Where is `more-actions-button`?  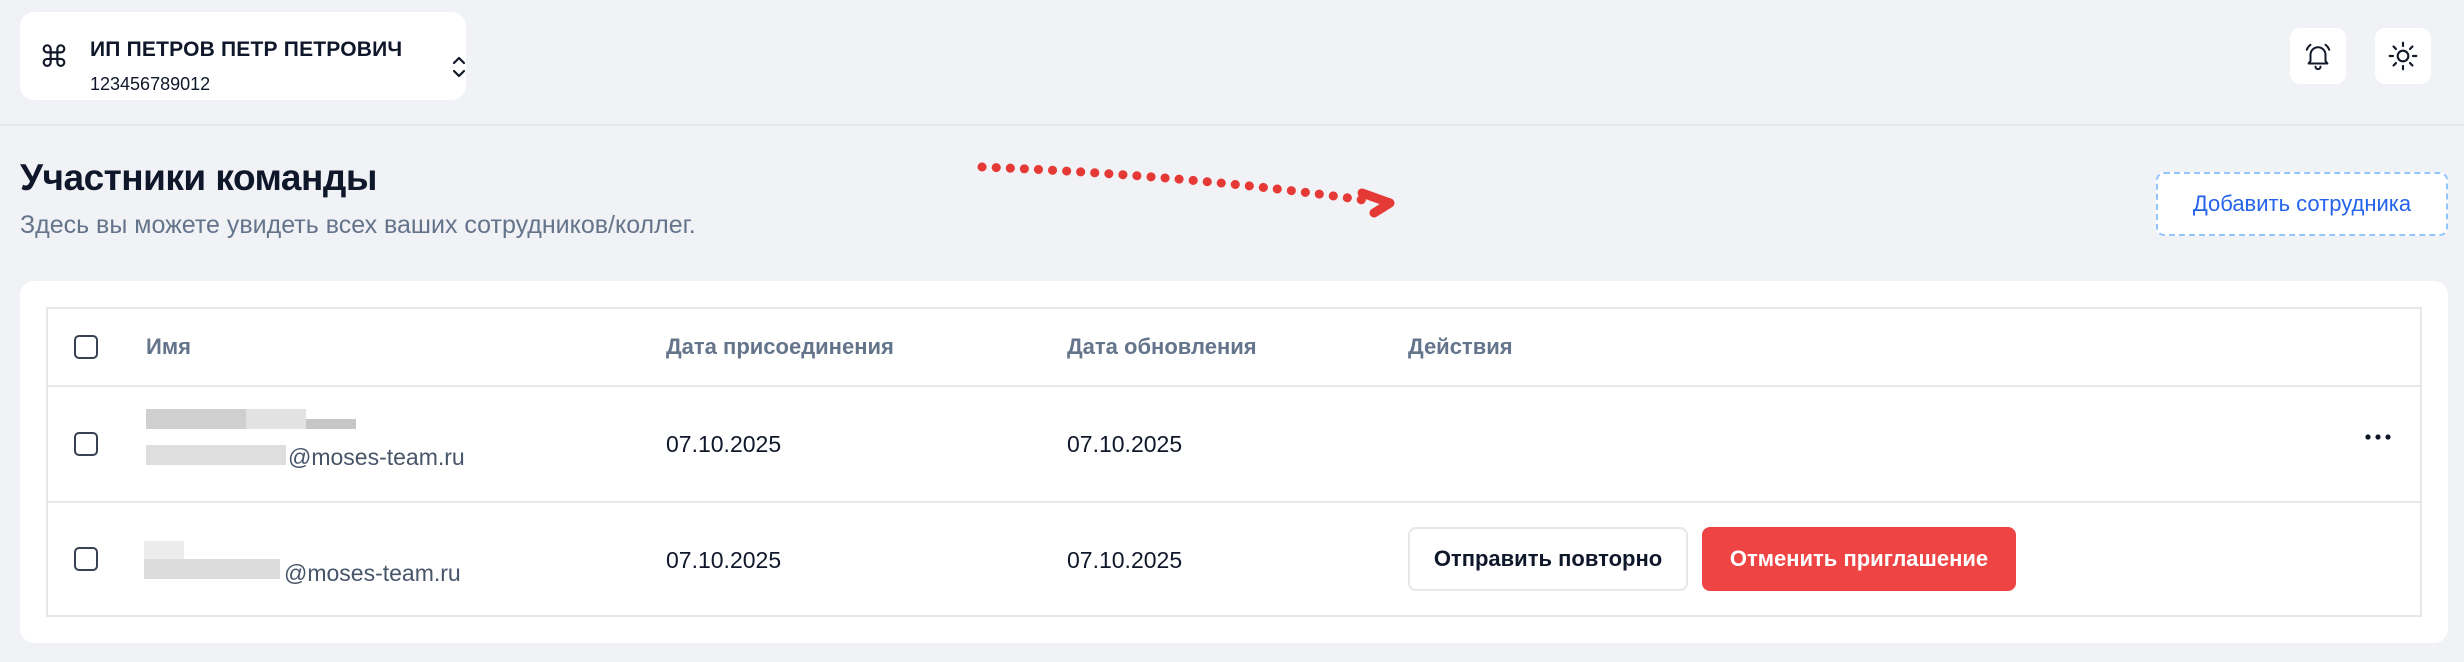 more-actions-button is located at coordinates (2378, 438).